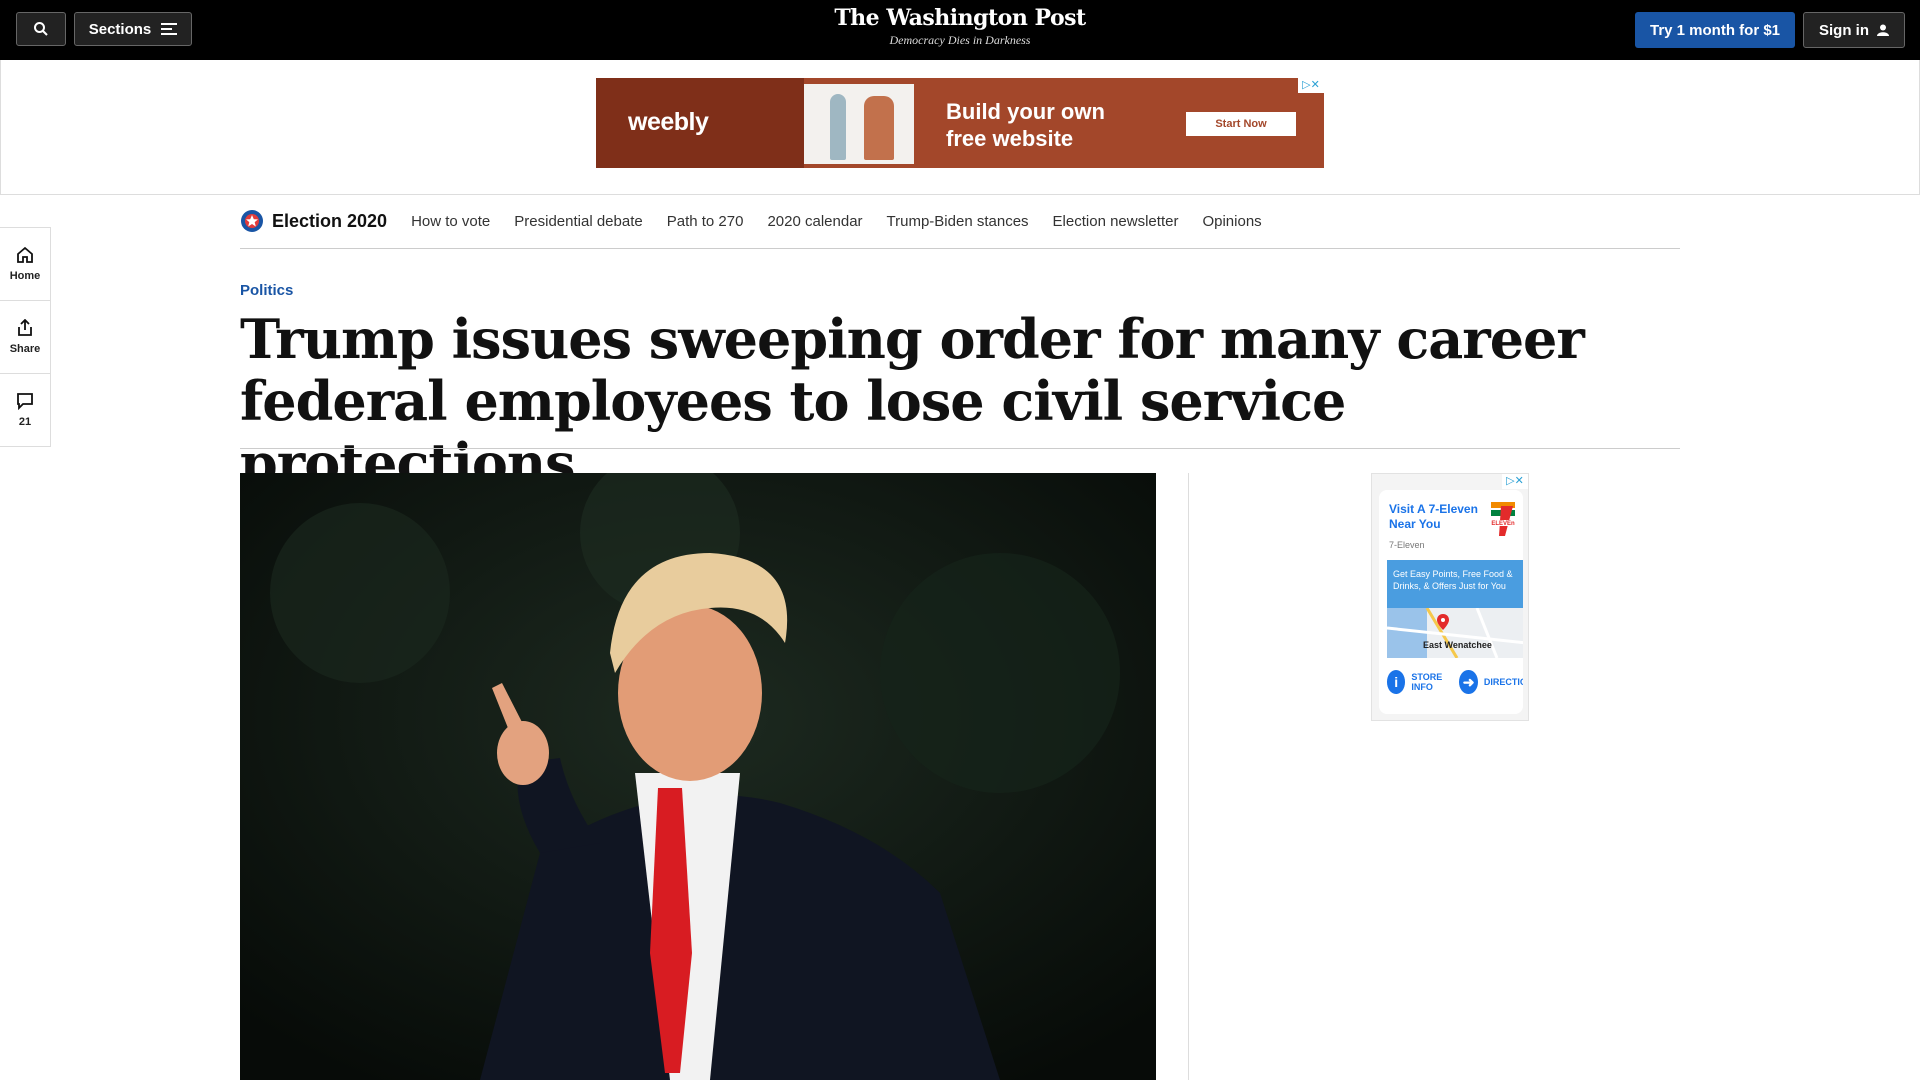 This screenshot has height=1080, width=1920. What do you see at coordinates (25, 422) in the screenshot?
I see `comments-count: 21` at bounding box center [25, 422].